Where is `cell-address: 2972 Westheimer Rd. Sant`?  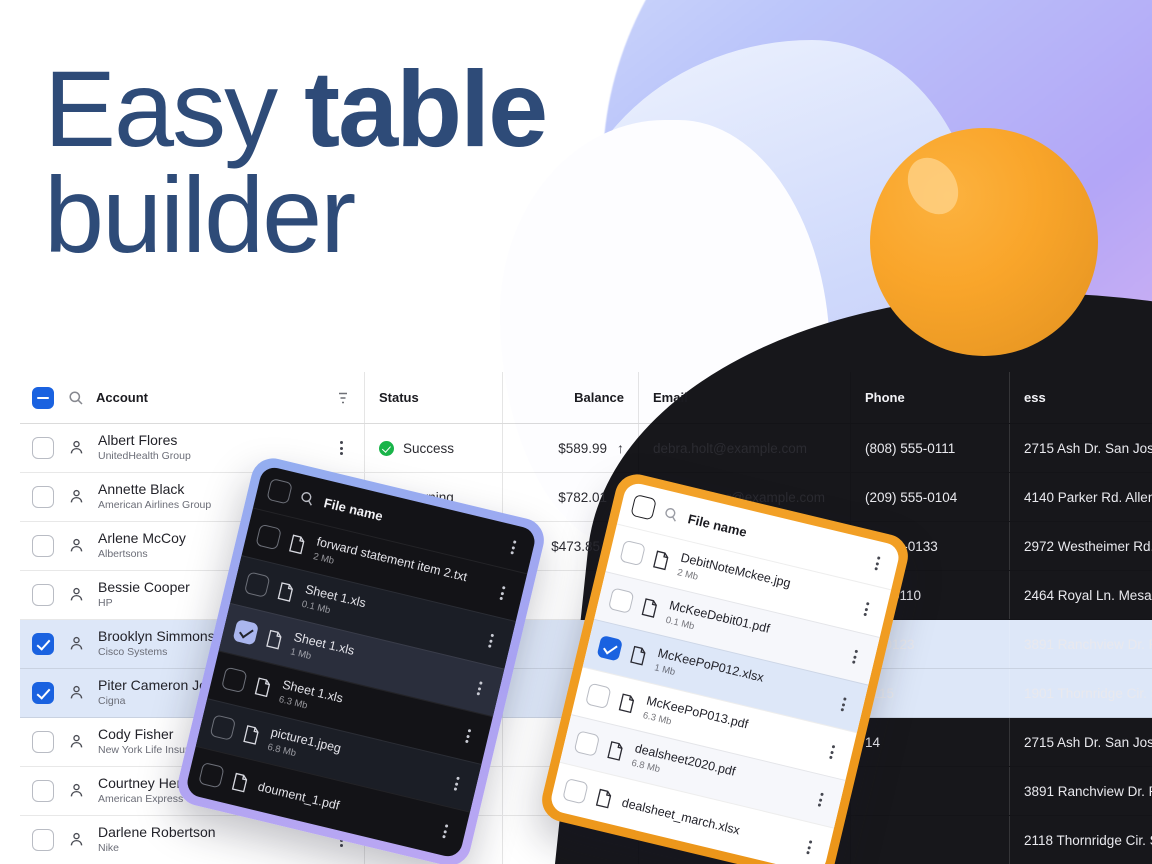
cell-address: 2972 Westheimer Rd. Sant is located at coordinates (1081, 546).